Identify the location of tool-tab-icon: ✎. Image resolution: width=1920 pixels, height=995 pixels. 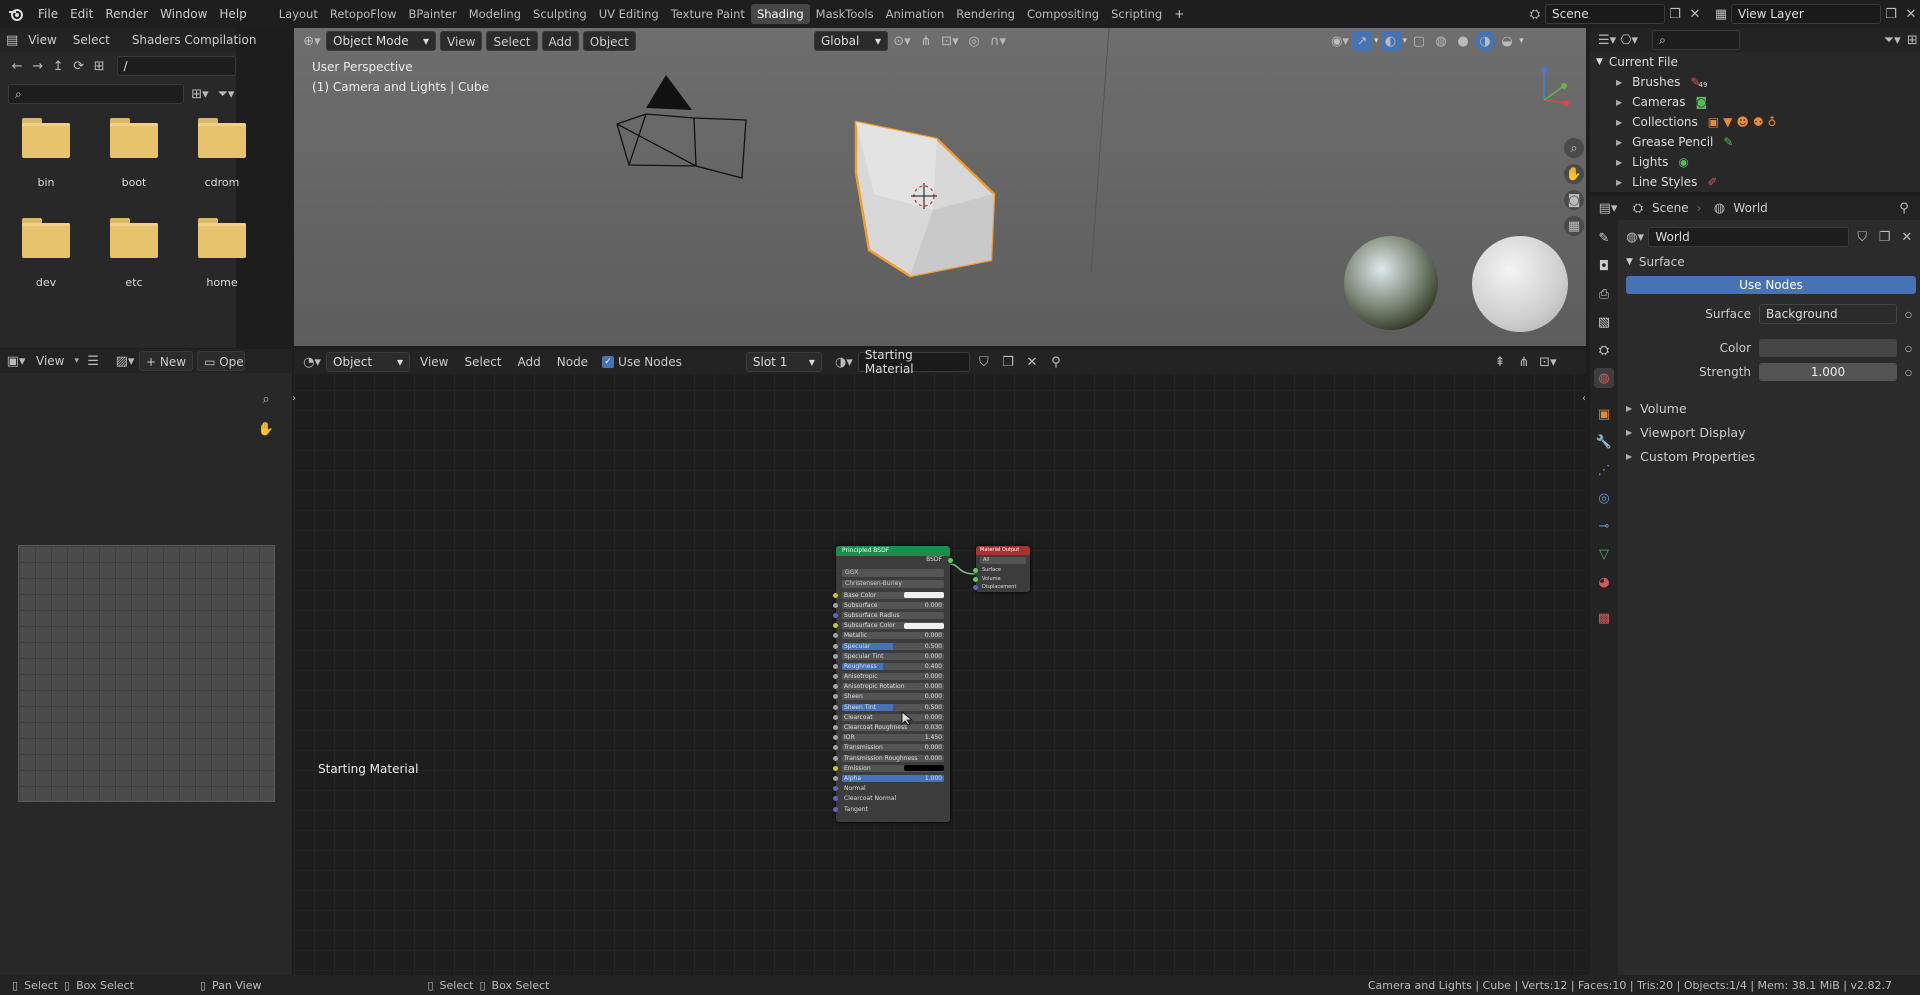
(1604, 238).